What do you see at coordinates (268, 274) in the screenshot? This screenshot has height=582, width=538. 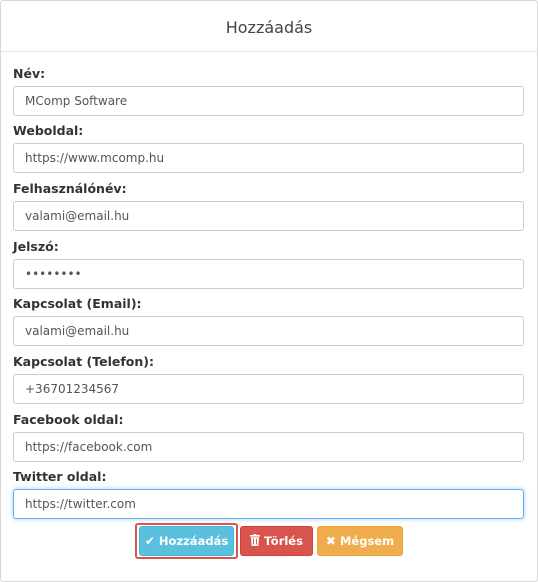 I see `password-input` at bounding box center [268, 274].